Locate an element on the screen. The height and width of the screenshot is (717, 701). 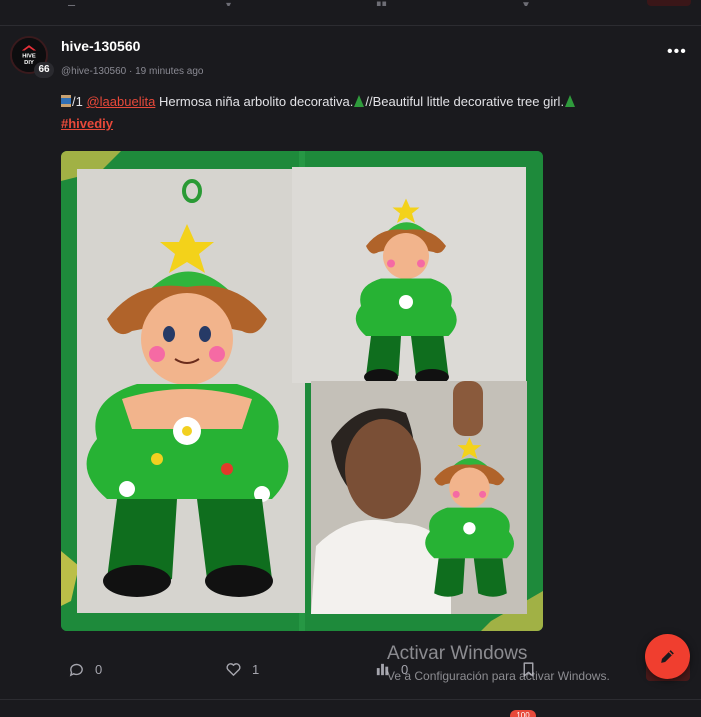
body-text-es: Hermosa niña arbolito decorativa. is located at coordinates (256, 101).